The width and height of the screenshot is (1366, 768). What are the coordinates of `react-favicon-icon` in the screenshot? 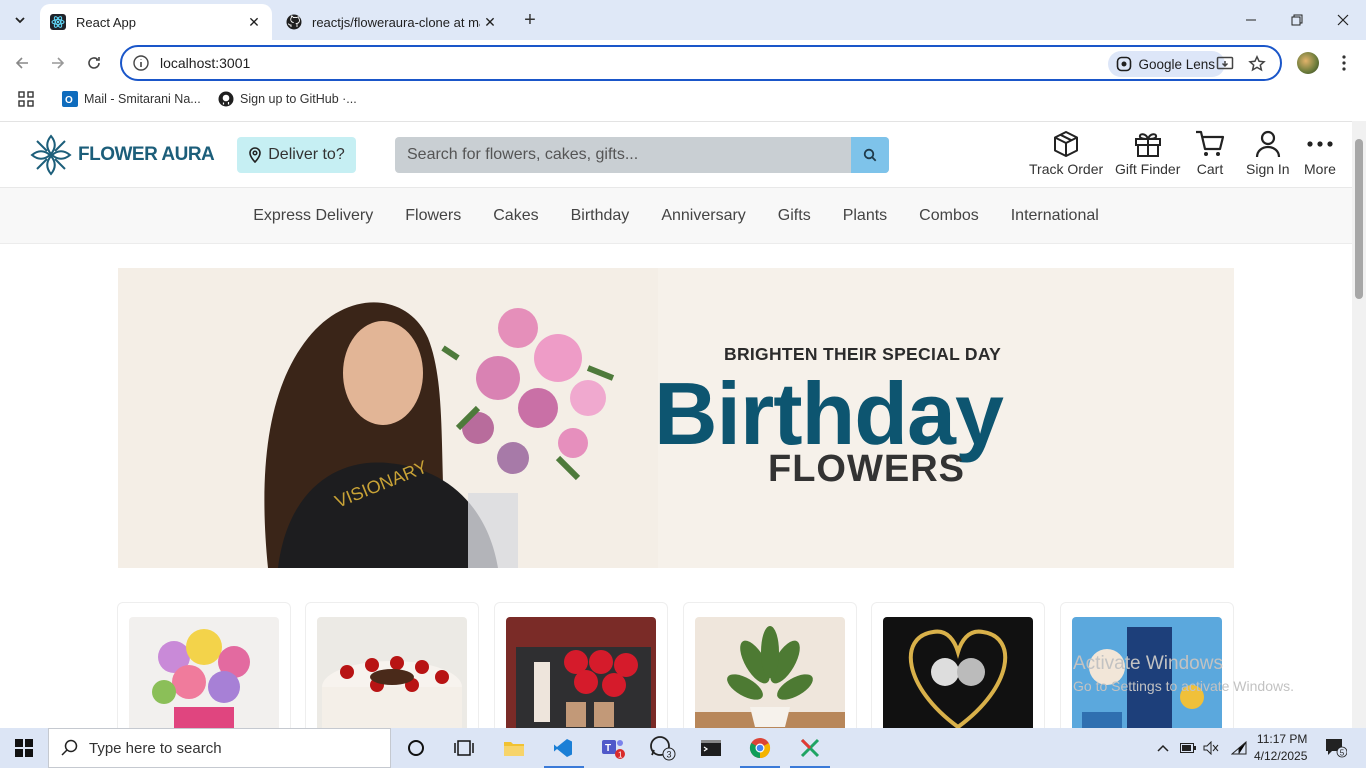 It's located at (58, 22).